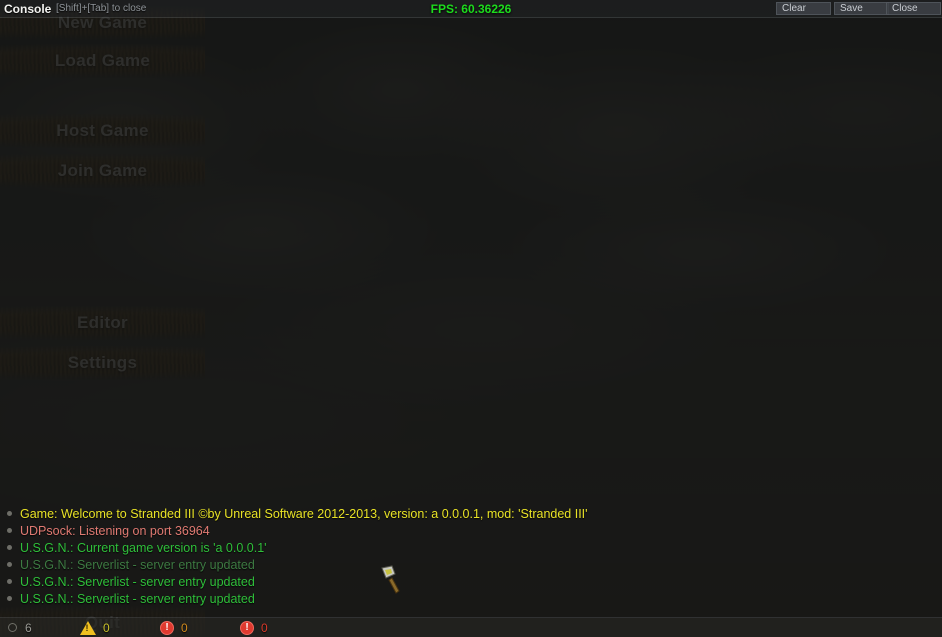 The width and height of the screenshot is (942, 637). What do you see at coordinates (471, 530) in the screenshot?
I see `console-log-line: UDPsock: Listening on port 36964` at bounding box center [471, 530].